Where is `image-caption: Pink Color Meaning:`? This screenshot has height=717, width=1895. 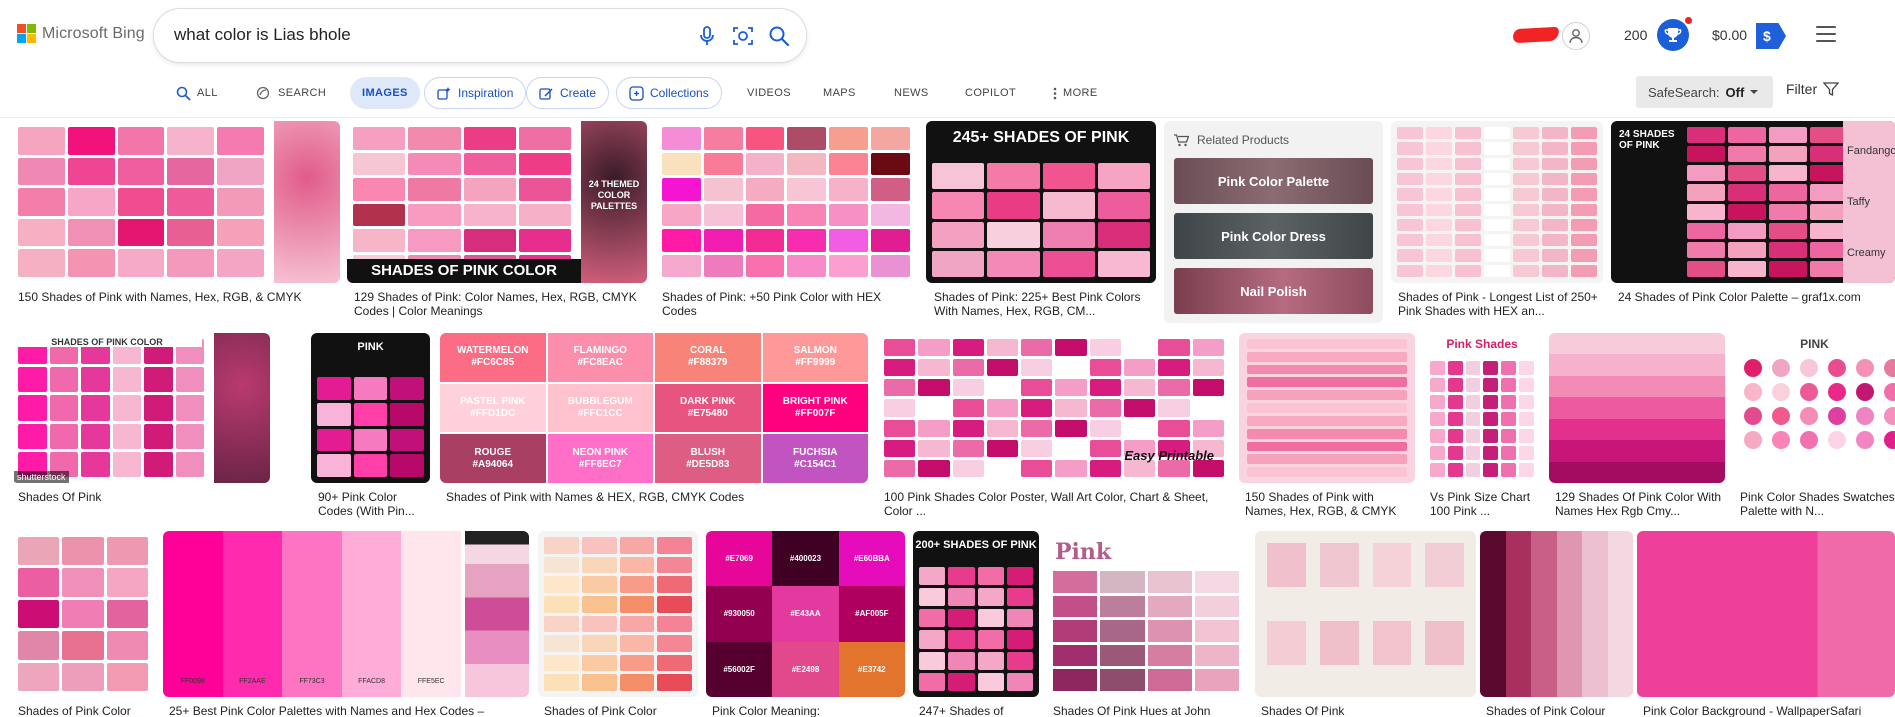 image-caption: Pink Color Meaning: is located at coordinates (807, 710).